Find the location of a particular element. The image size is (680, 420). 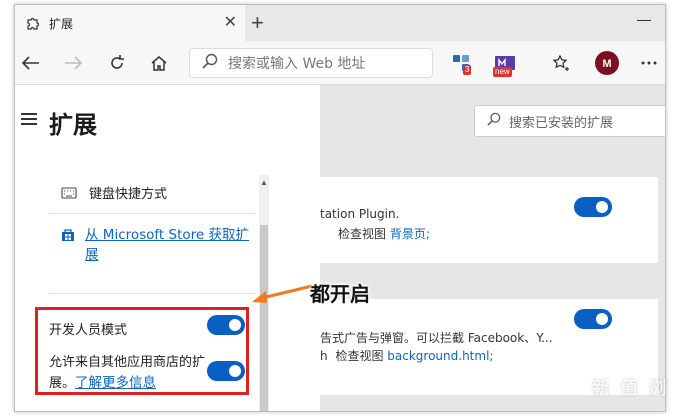

keyboard-icon is located at coordinates (69, 192).